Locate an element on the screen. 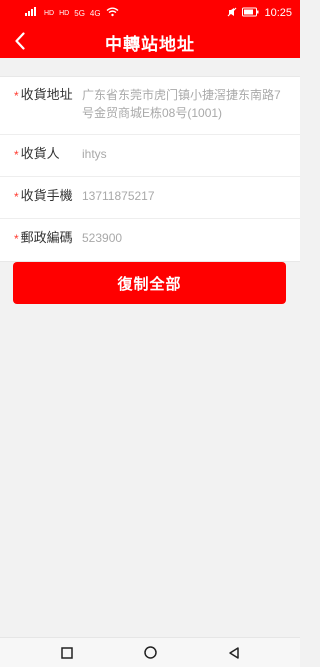 This screenshot has width=320, height=667. home-icon is located at coordinates (150, 652).